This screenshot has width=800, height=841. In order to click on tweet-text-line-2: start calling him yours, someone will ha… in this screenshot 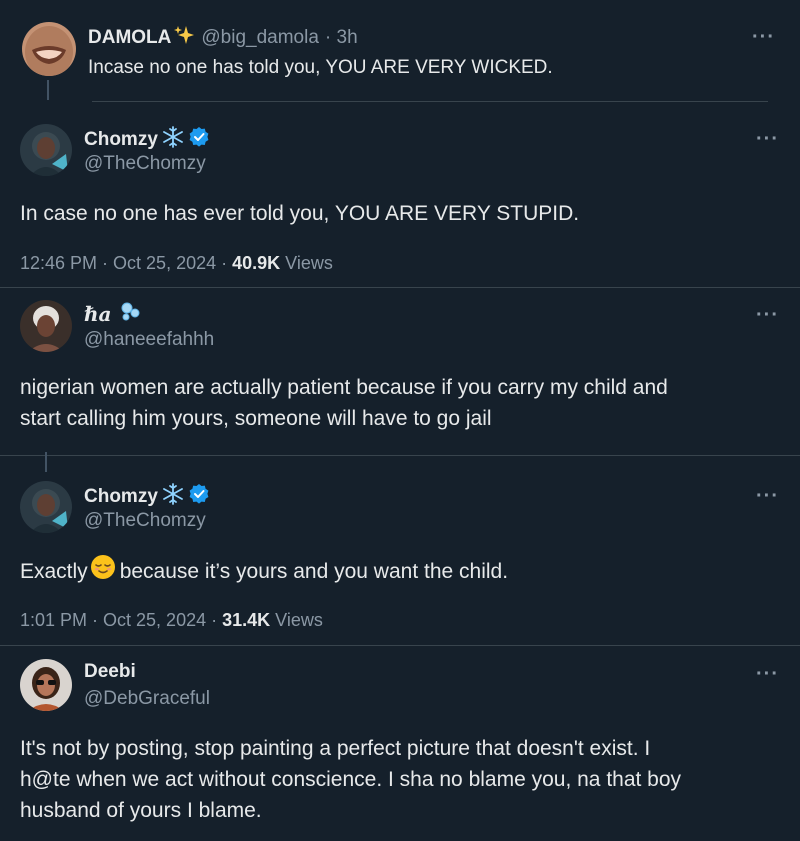, I will do `click(256, 418)`.